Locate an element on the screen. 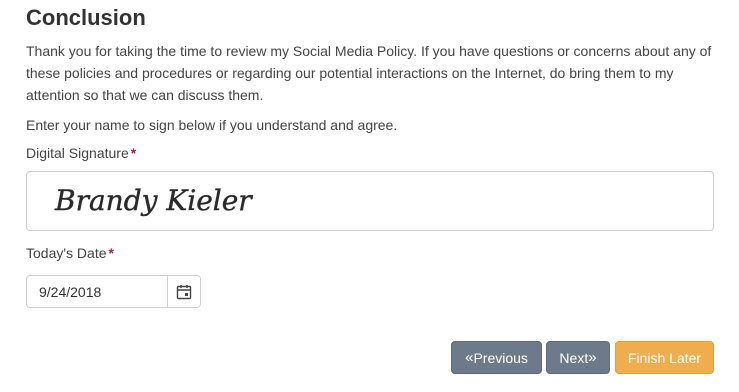 The height and width of the screenshot is (392, 739). next-button: Next » is located at coordinates (578, 357).